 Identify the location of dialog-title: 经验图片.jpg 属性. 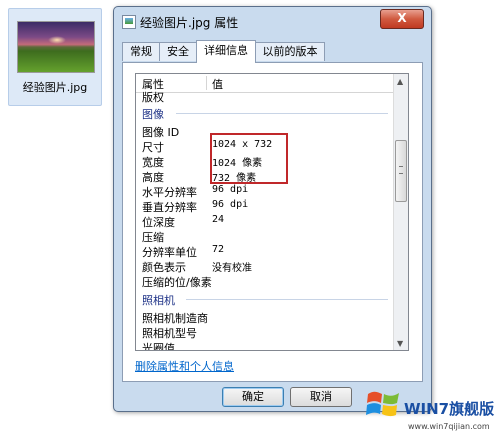
(189, 23).